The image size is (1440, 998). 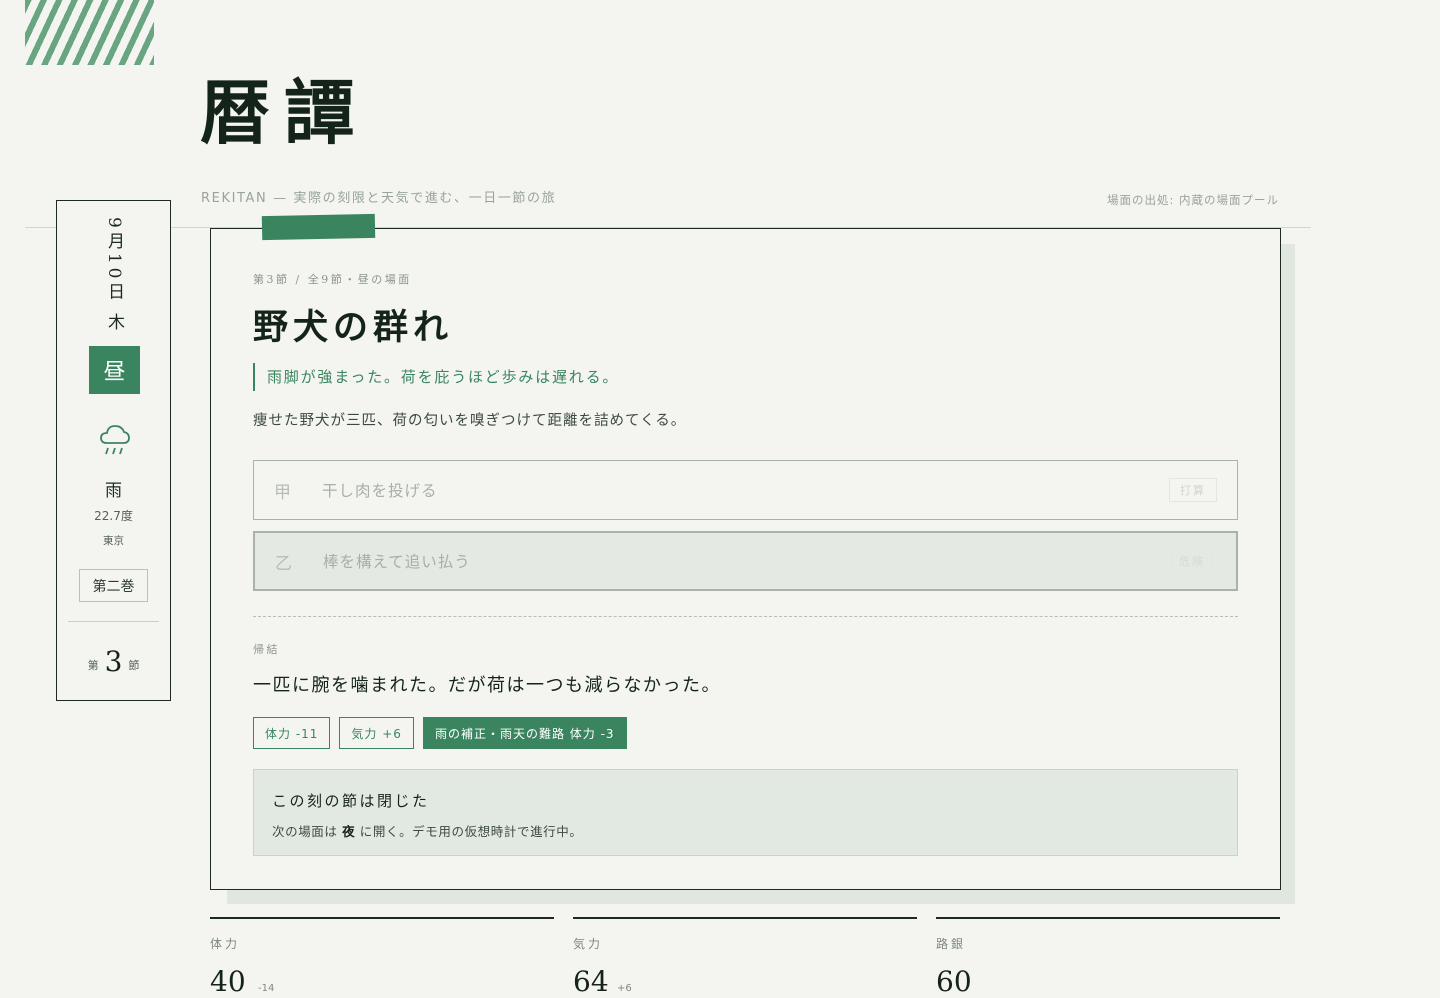 What do you see at coordinates (588, 944) in the screenshot?
I see `stat-name: 気力` at bounding box center [588, 944].